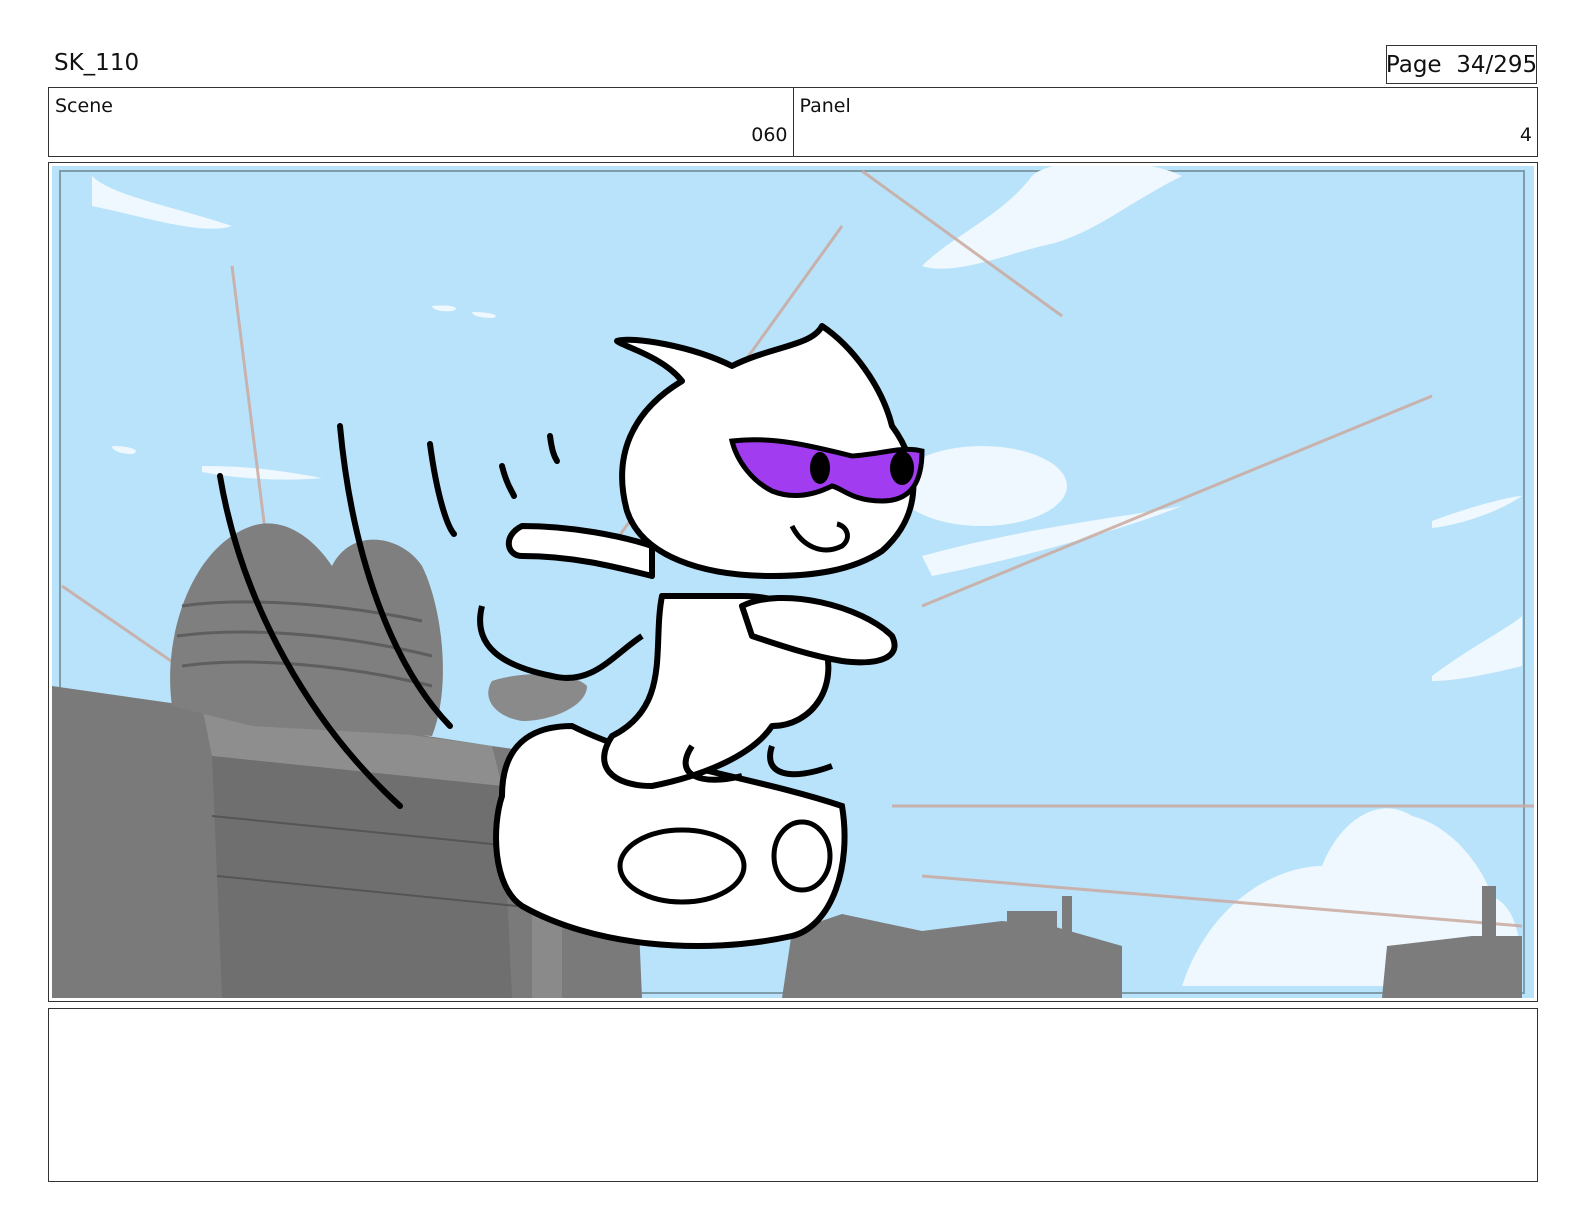 The height and width of the screenshot is (1224, 1584). Describe the element at coordinates (84, 106) in the screenshot. I see `scene-label: Scene` at that location.